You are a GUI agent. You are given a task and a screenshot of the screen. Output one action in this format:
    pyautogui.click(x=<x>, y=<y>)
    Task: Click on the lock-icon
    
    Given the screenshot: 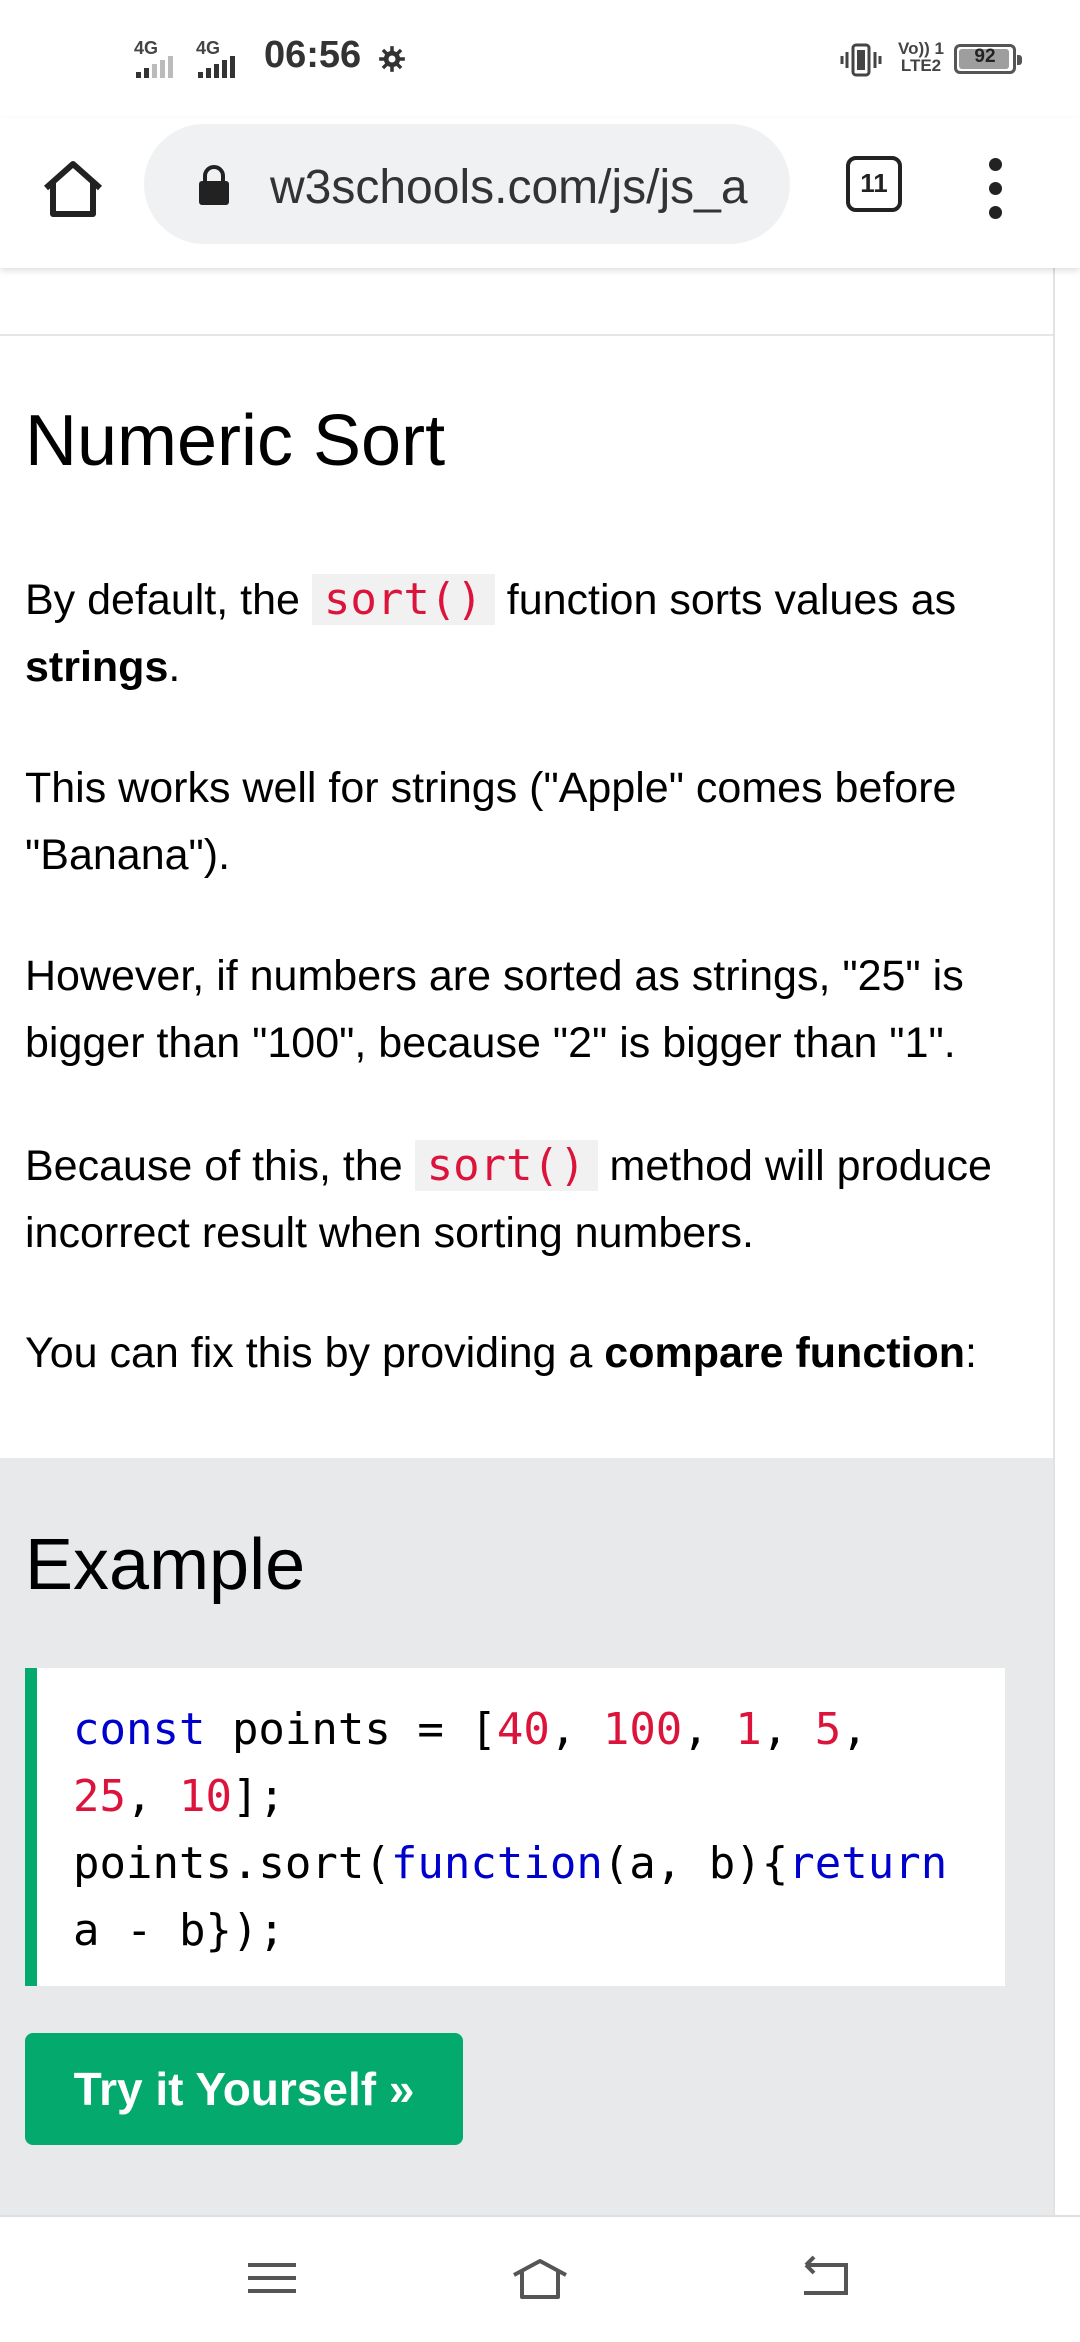 What is the action you would take?
    pyautogui.click(x=214, y=185)
    